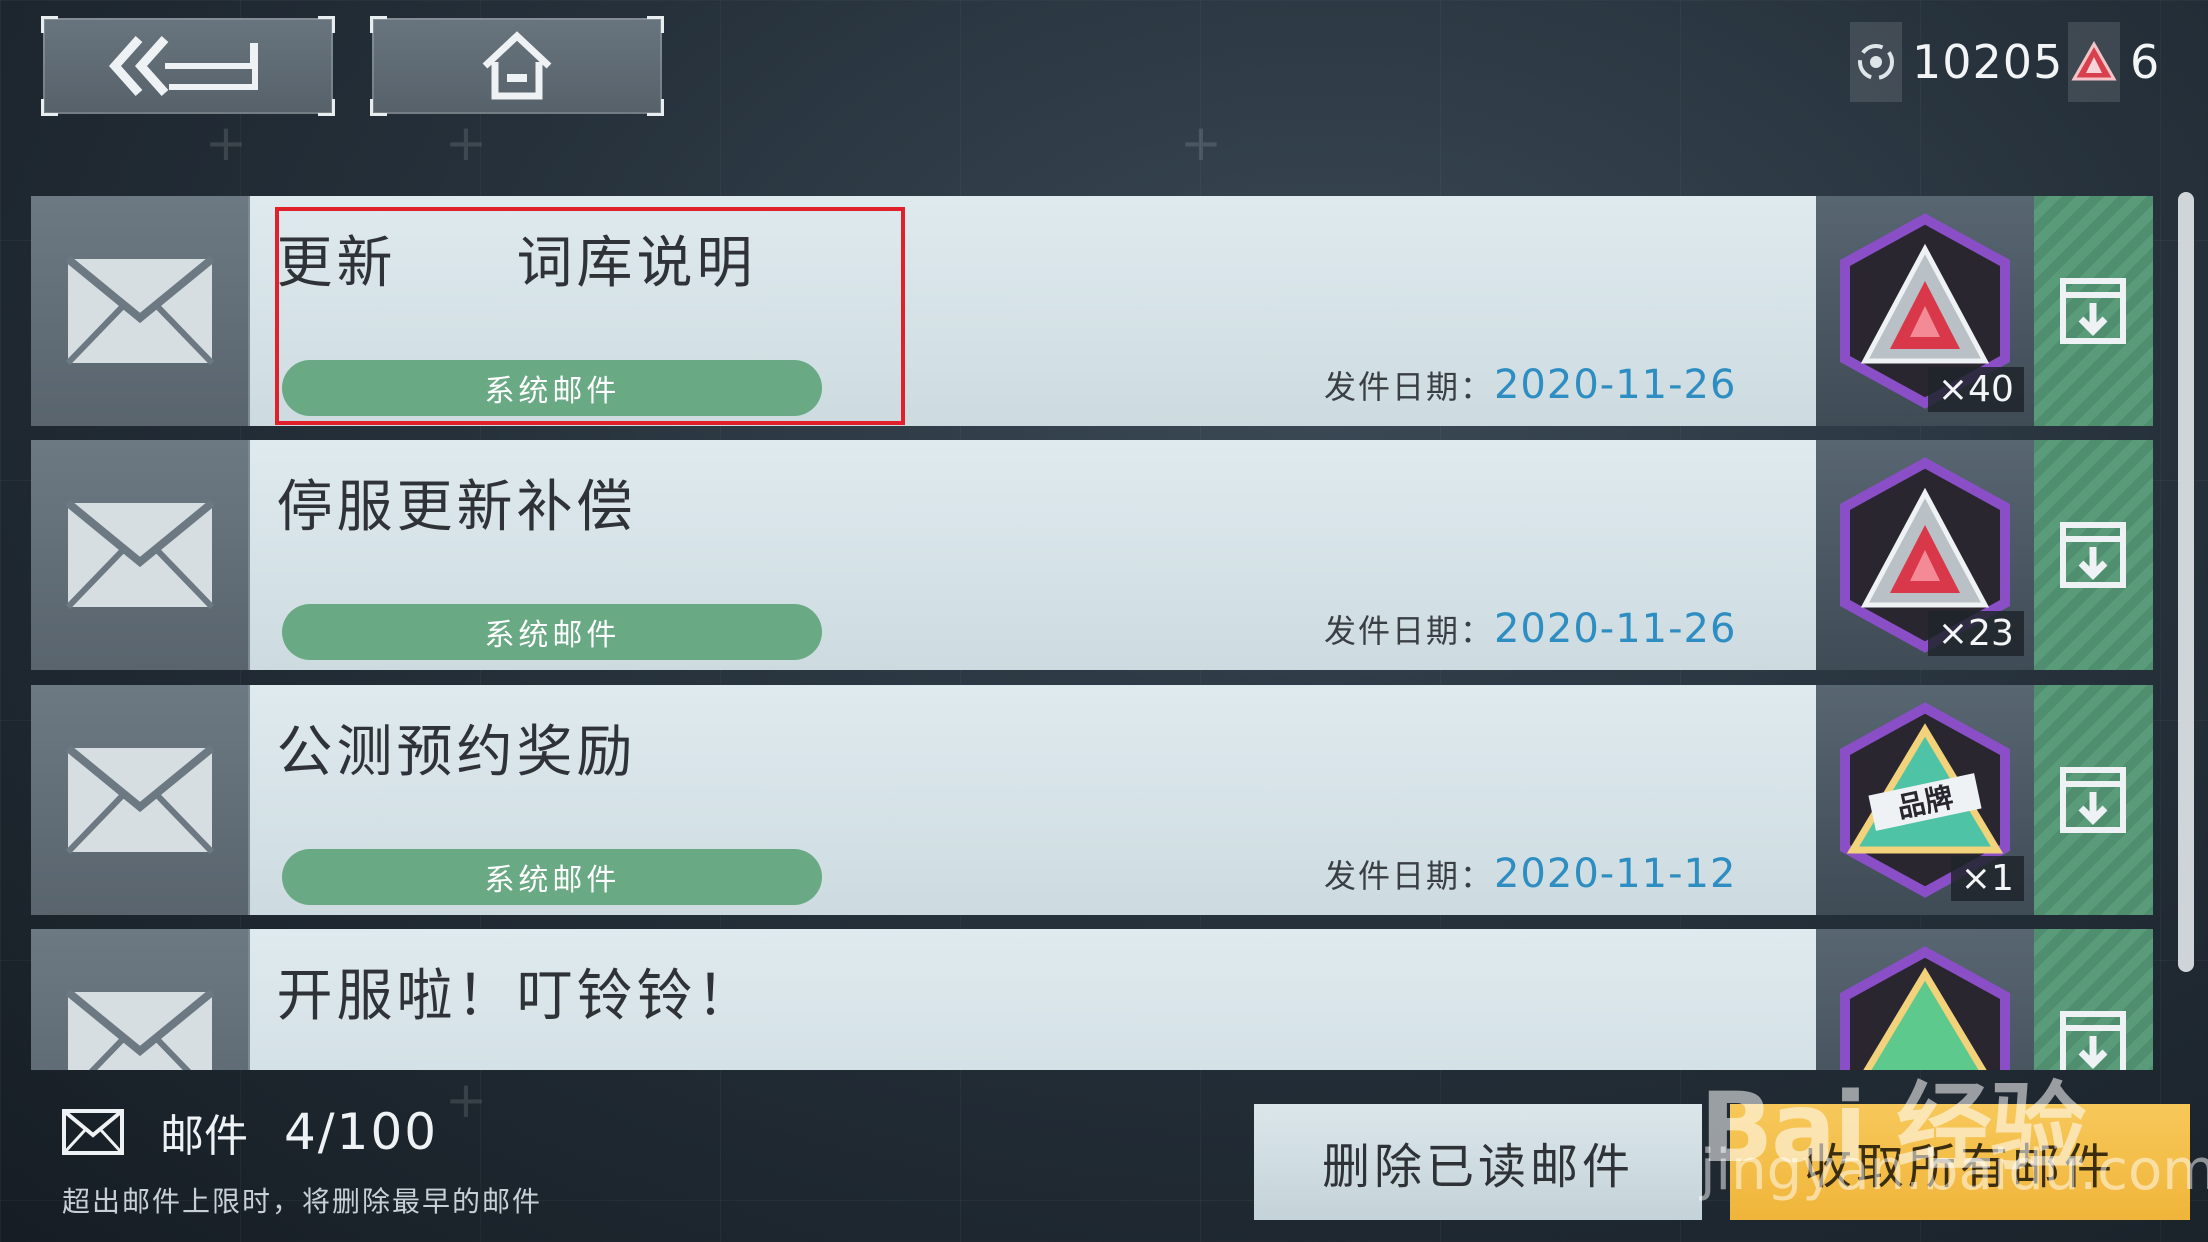  Describe the element at coordinates (2145, 62) in the screenshot. I see `gem-amount: 6` at that location.